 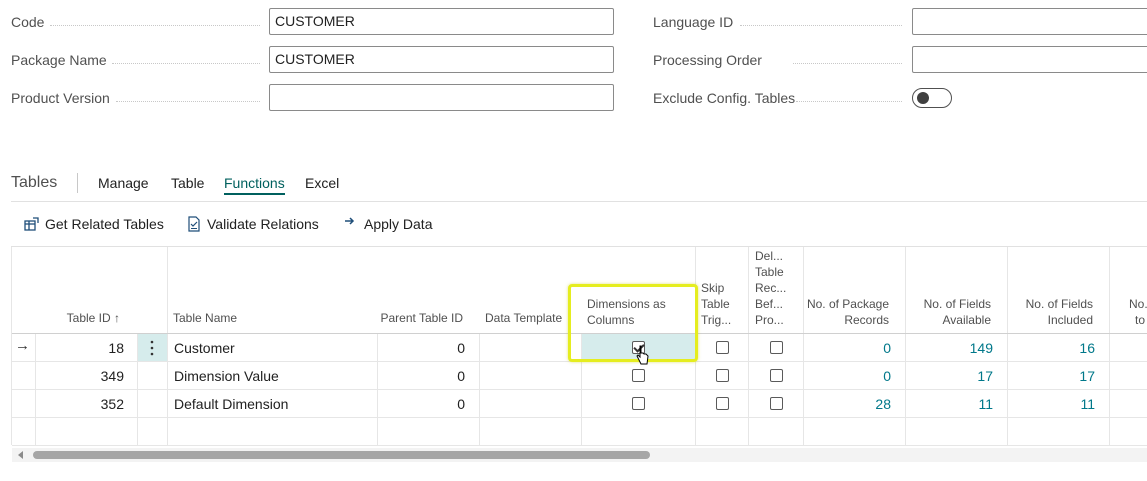 What do you see at coordinates (60, 98) in the screenshot?
I see `product-version-label: Product Version` at bounding box center [60, 98].